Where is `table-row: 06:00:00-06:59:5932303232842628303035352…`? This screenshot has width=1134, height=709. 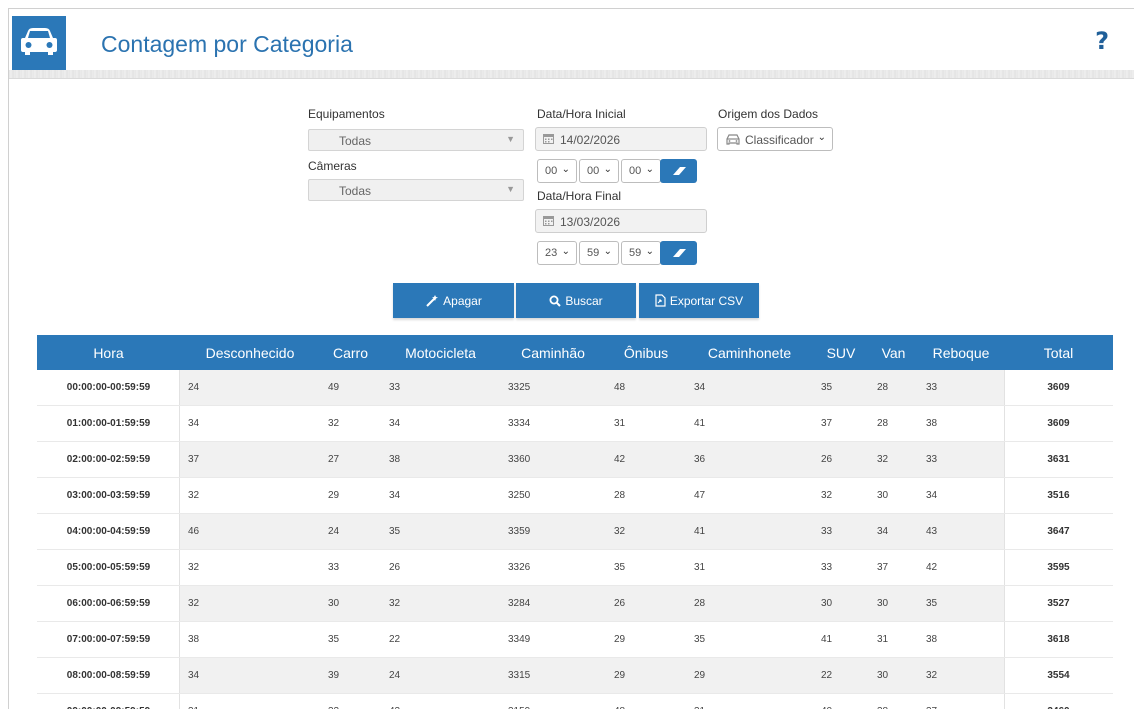 table-row: 06:00:00-06:59:5932303232842628303035352… is located at coordinates (575, 604).